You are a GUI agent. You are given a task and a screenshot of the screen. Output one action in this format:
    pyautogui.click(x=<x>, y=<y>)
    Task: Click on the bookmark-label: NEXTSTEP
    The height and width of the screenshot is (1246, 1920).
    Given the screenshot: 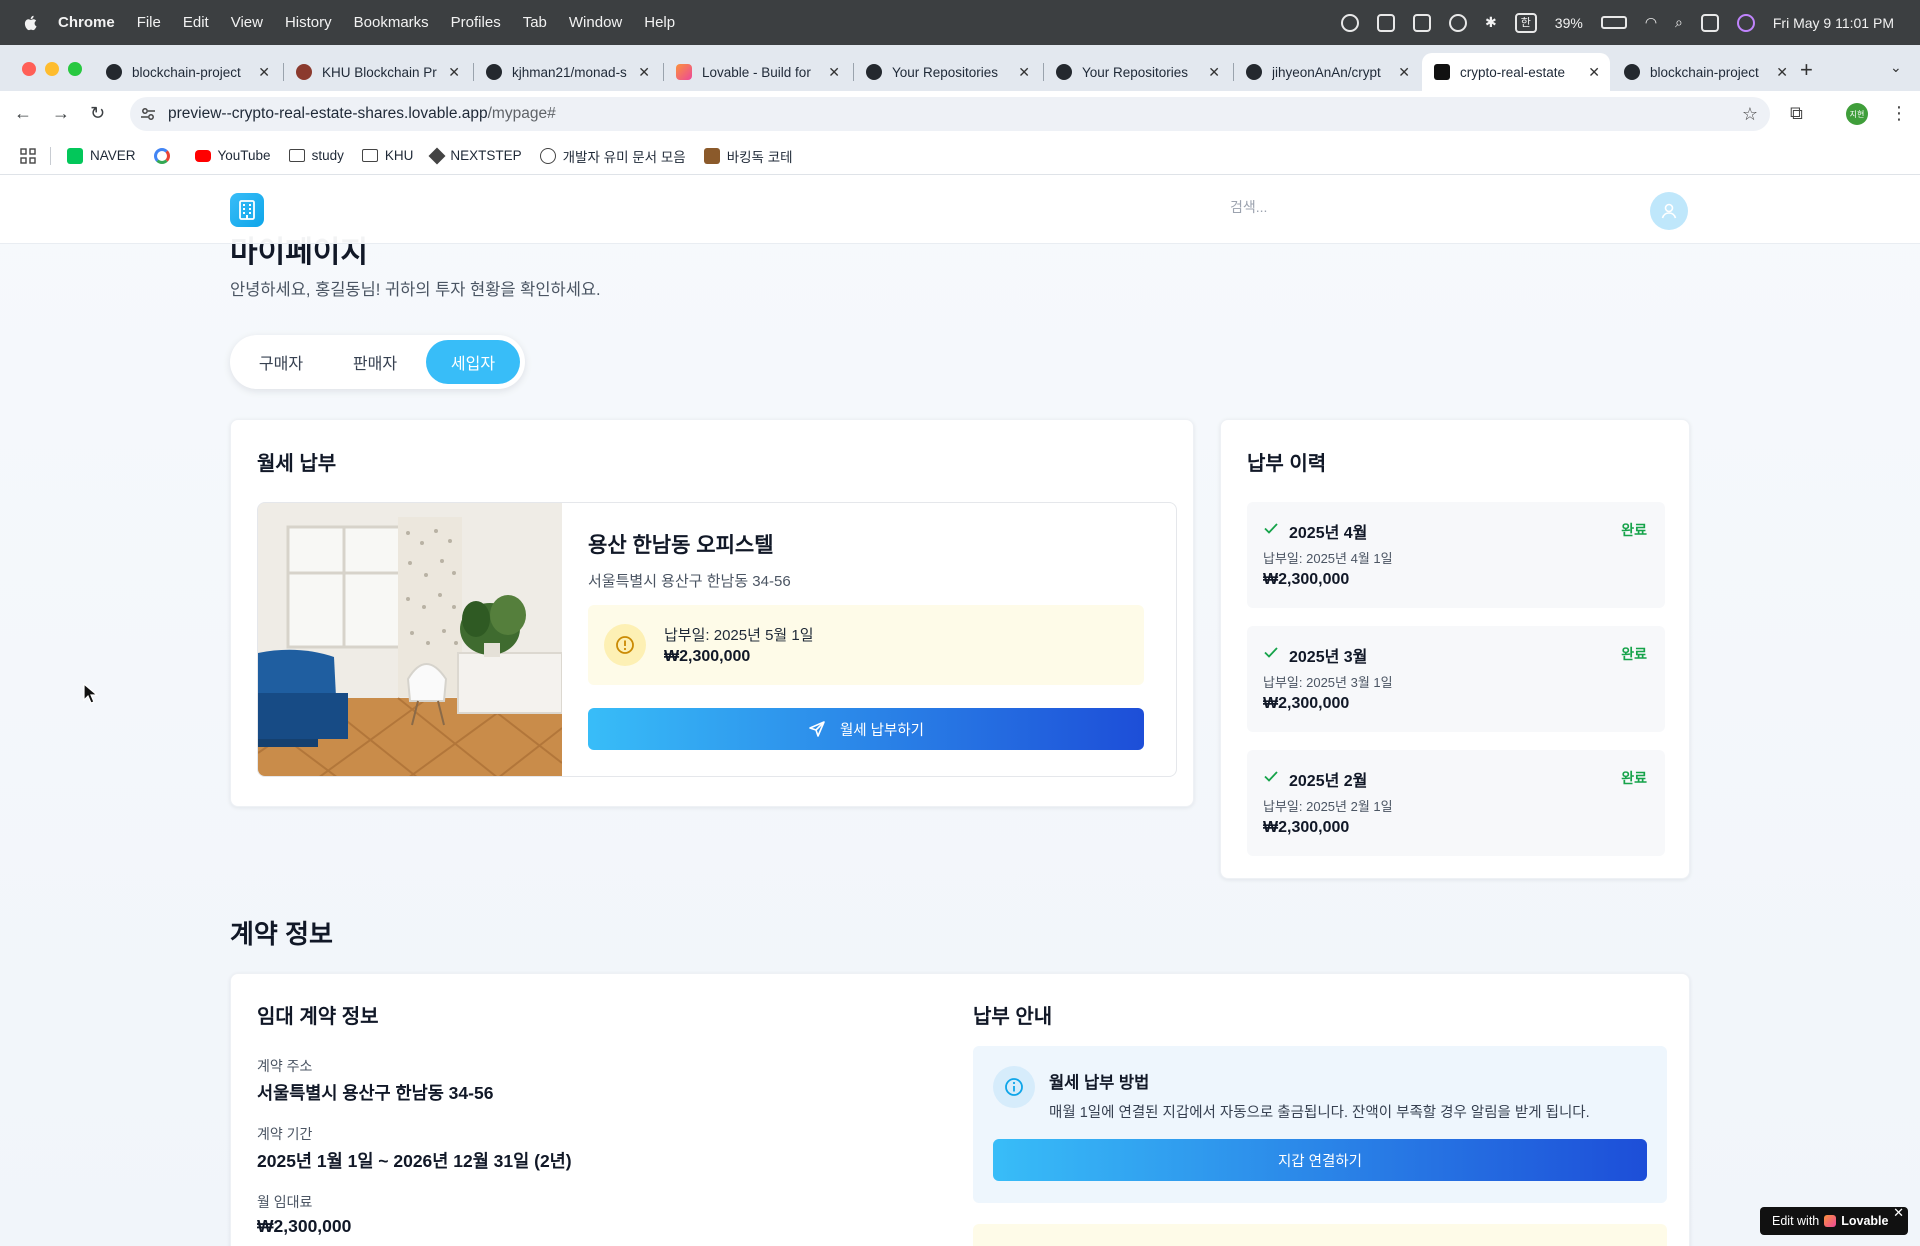 What is the action you would take?
    pyautogui.click(x=486, y=155)
    